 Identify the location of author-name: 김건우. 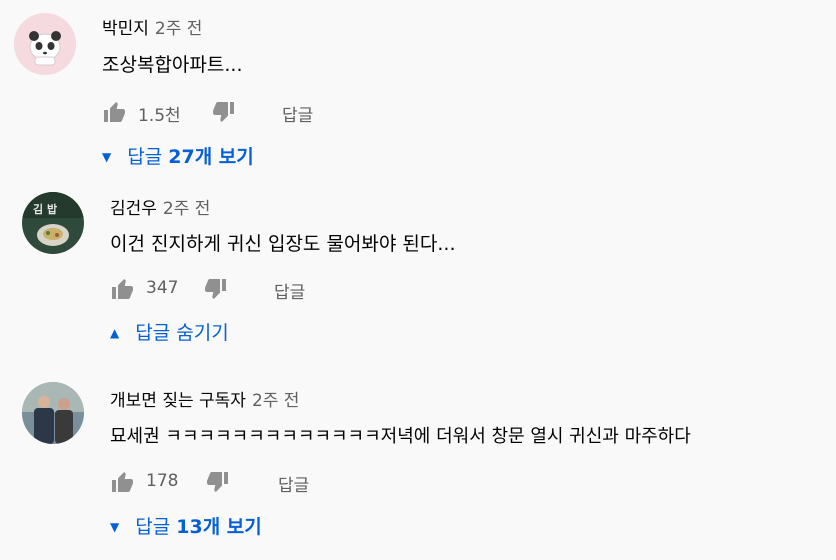
(133, 209).